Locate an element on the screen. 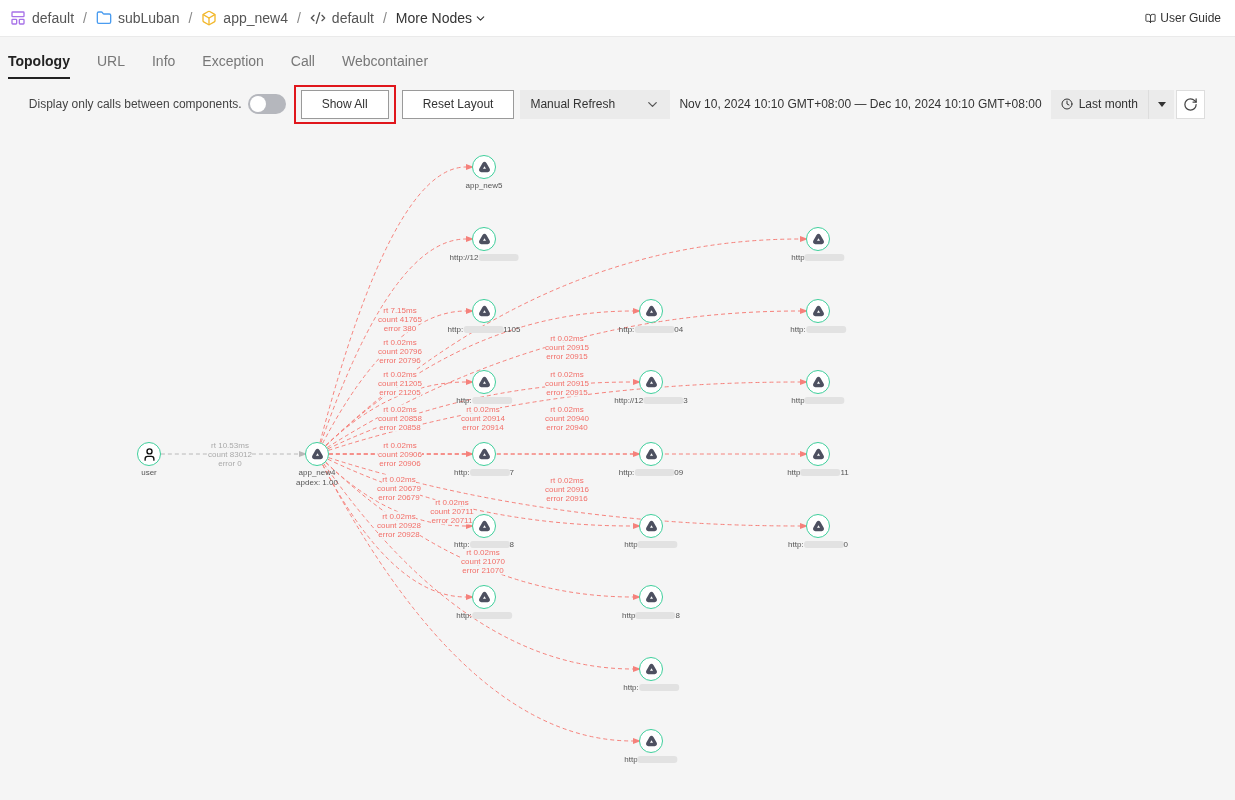 Image resolution: width=1235 pixels, height=800 pixels. count-text: count 21070 is located at coordinates (483, 561).